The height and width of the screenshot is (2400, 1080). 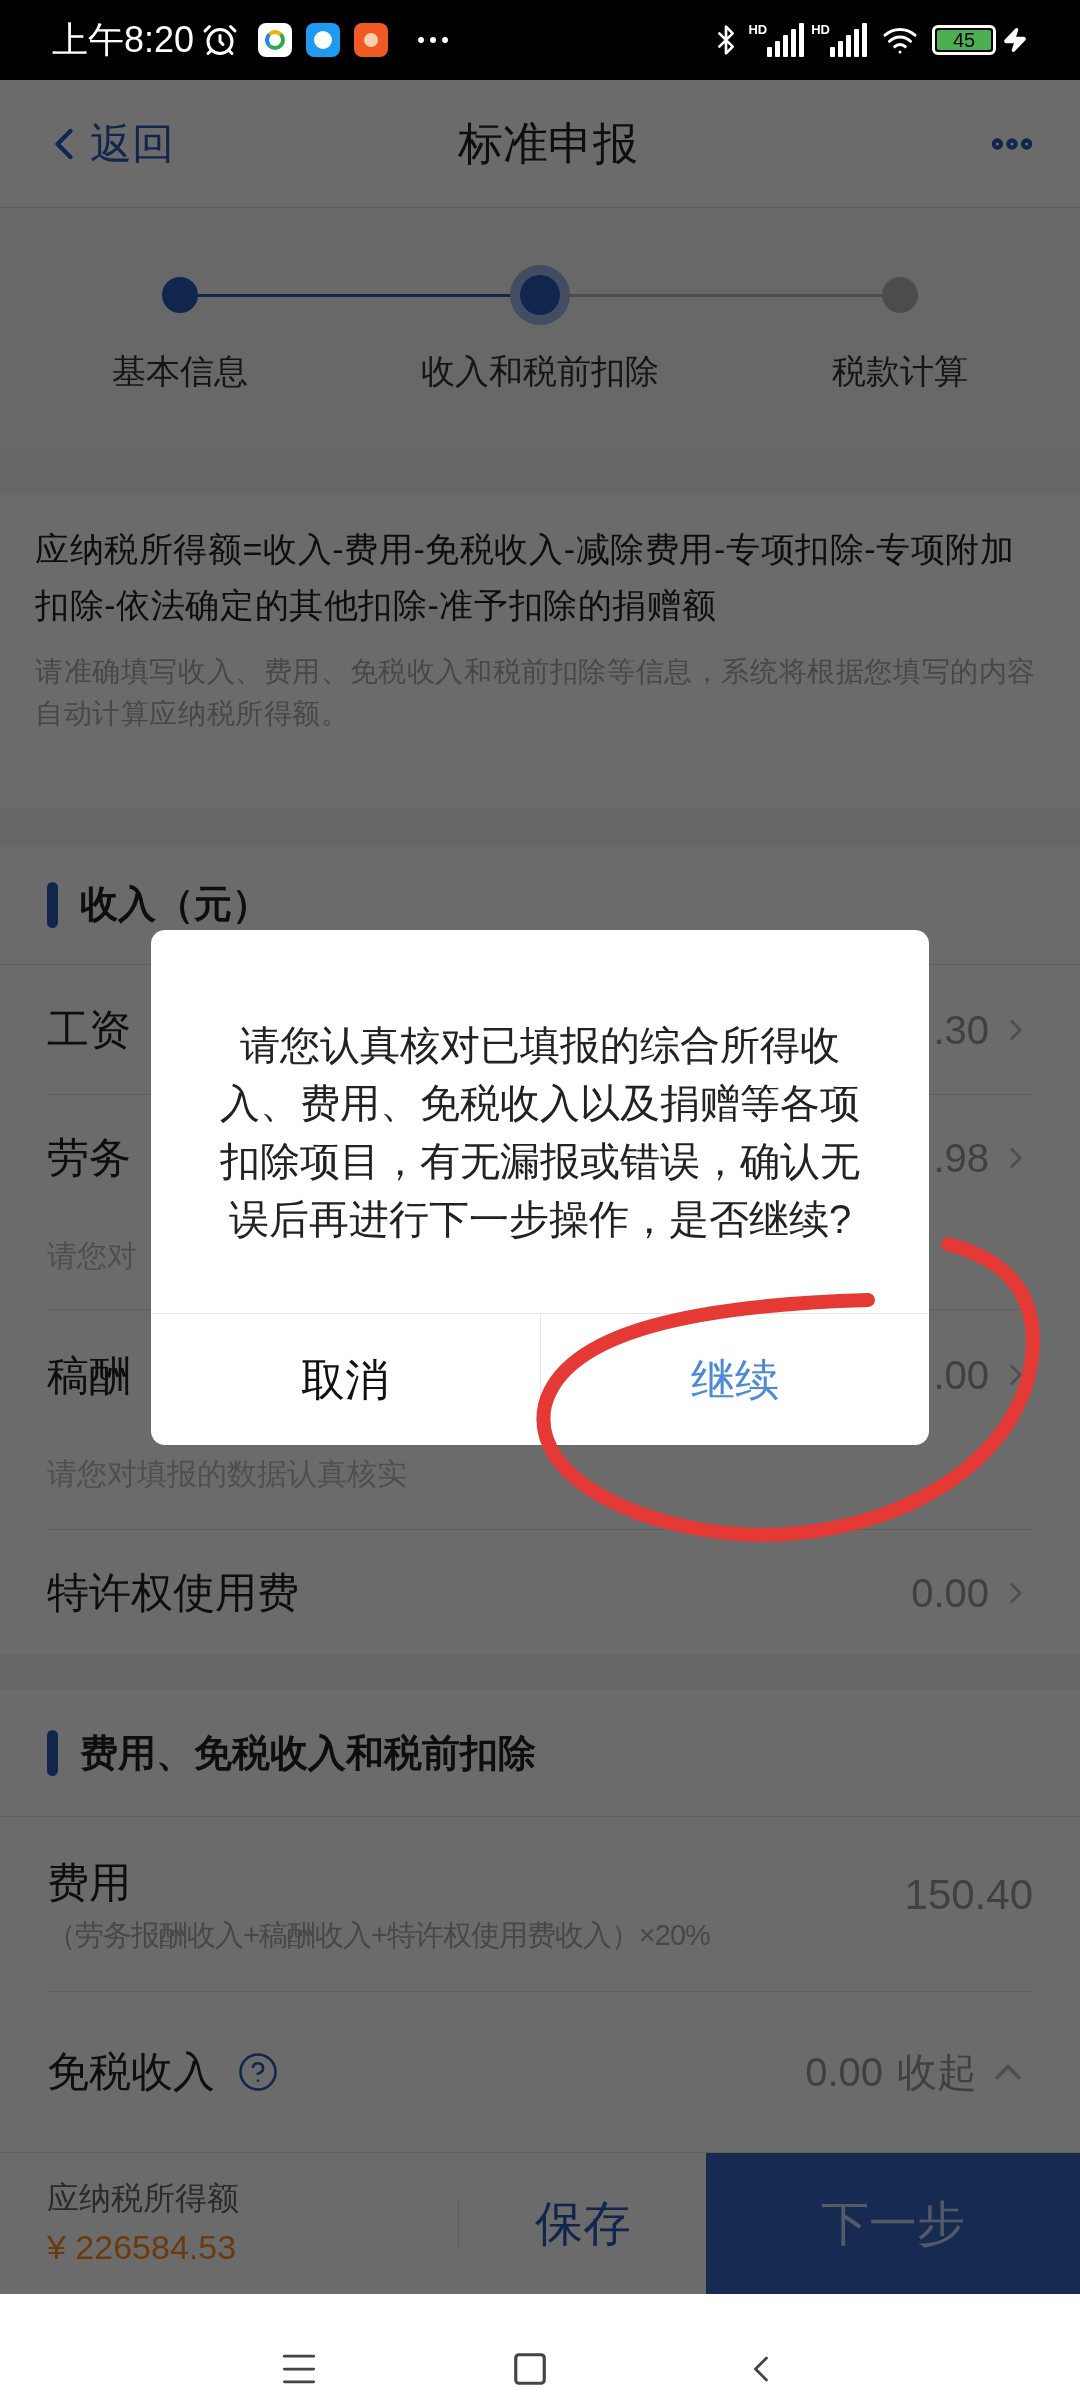 What do you see at coordinates (89, 1375) in the screenshot?
I see `income-label: 稿酬` at bounding box center [89, 1375].